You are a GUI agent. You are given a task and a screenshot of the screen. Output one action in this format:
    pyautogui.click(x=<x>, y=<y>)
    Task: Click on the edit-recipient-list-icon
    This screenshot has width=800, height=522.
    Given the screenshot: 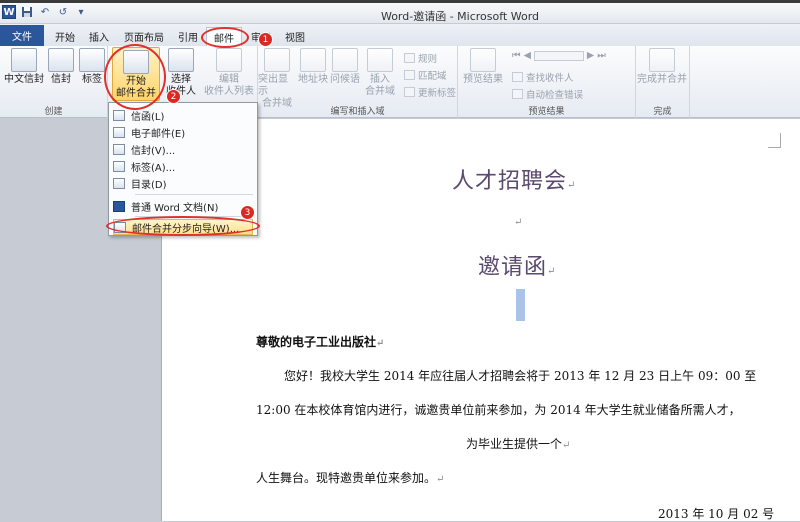 What is the action you would take?
    pyautogui.click(x=229, y=60)
    